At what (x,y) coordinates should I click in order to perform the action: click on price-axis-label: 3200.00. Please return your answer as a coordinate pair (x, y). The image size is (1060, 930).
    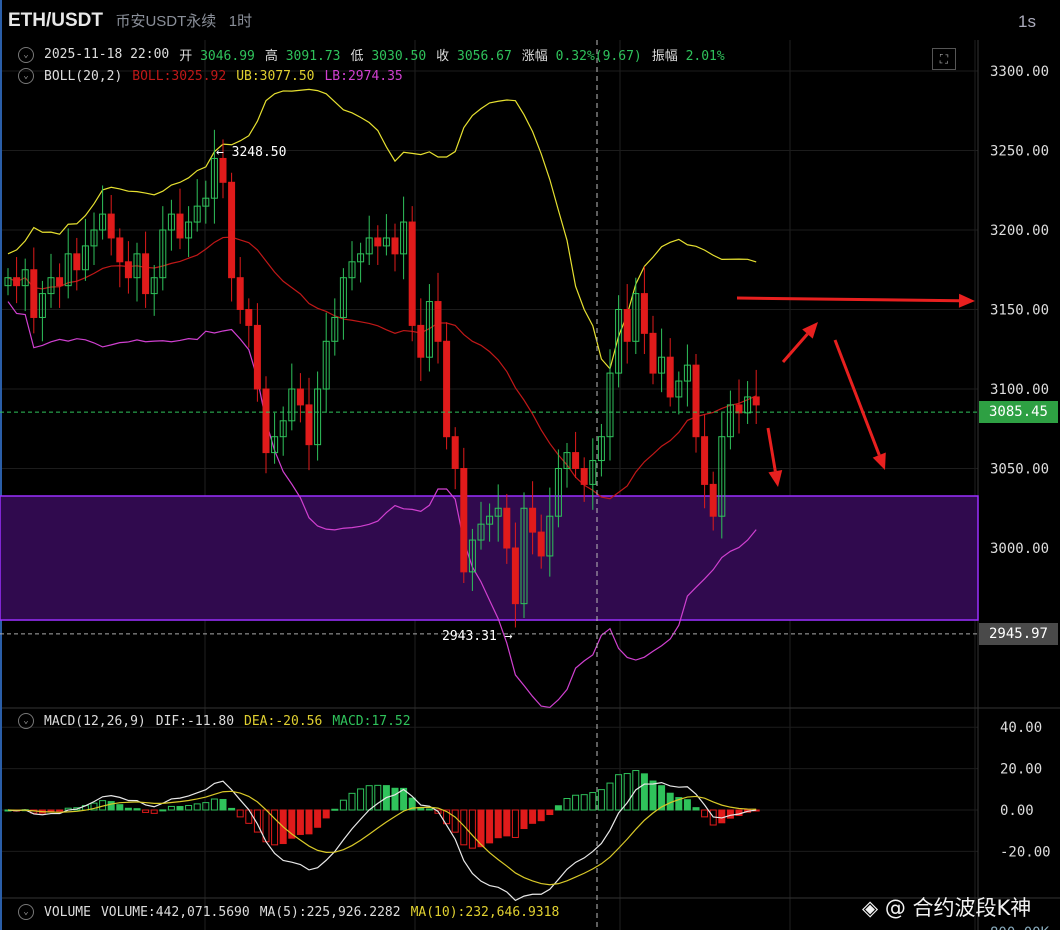
    Looking at the image, I should click on (1019, 231).